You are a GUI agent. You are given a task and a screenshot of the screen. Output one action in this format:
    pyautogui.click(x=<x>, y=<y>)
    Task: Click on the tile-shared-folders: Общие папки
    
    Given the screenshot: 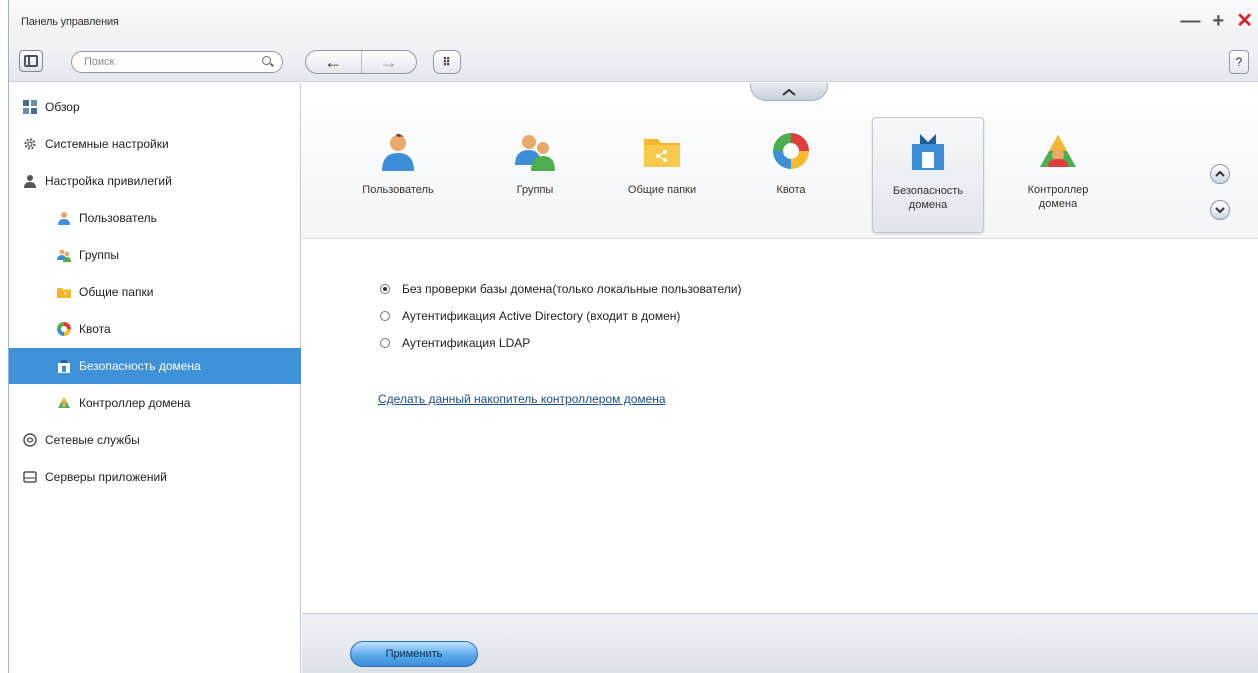 What is the action you would take?
    pyautogui.click(x=662, y=175)
    